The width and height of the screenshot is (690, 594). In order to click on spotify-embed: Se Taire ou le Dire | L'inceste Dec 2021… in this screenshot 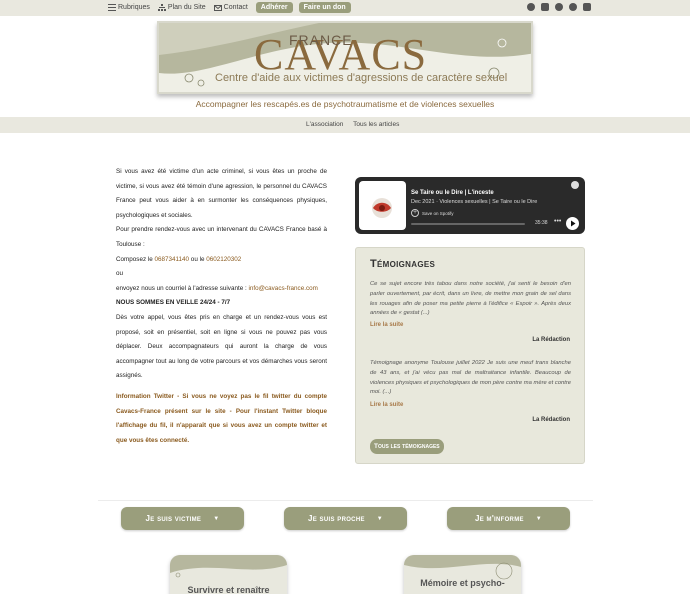, I will do `click(470, 205)`.